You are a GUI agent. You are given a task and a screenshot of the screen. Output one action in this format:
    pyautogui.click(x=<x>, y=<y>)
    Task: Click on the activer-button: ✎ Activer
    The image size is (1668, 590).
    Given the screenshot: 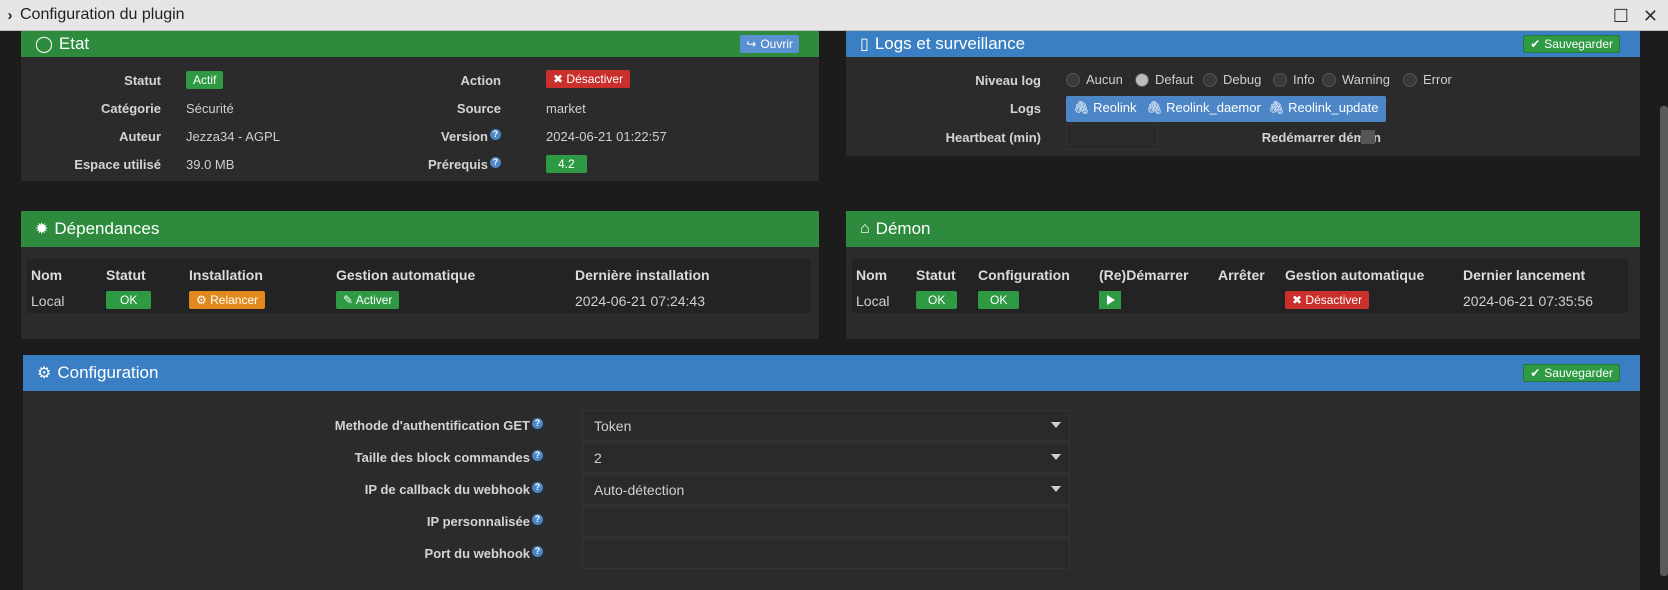 What is the action you would take?
    pyautogui.click(x=368, y=300)
    